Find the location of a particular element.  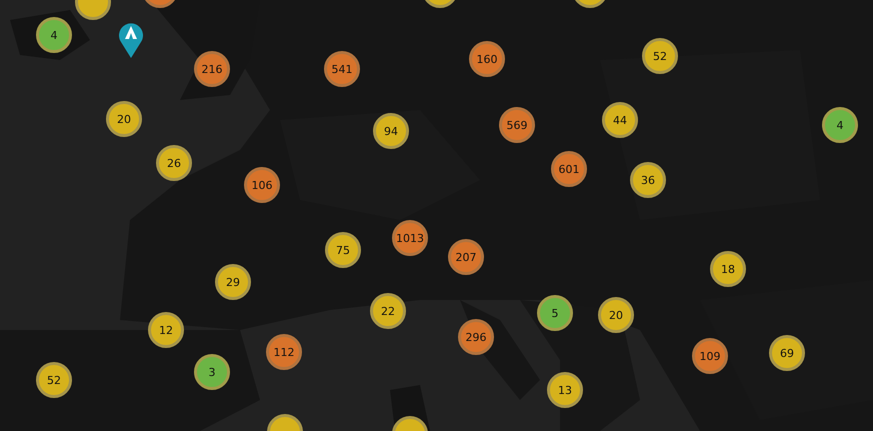

cluster-count: 3 is located at coordinates (212, 372).